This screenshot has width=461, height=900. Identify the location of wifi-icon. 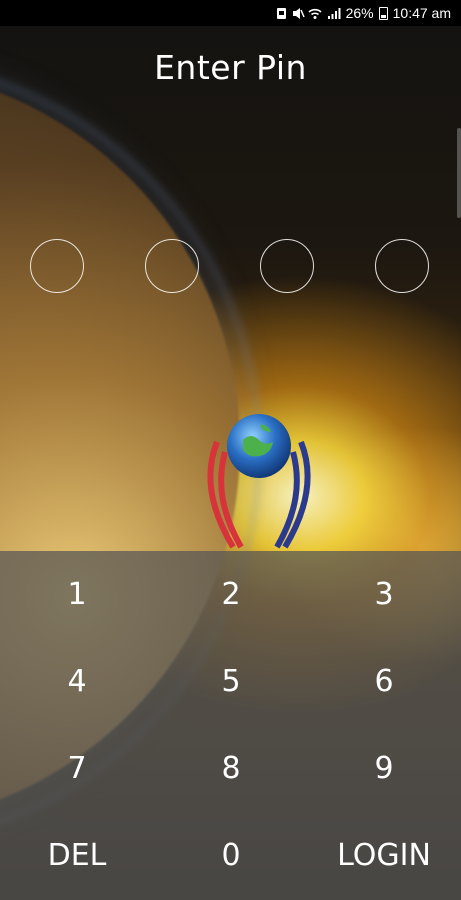
(315, 13).